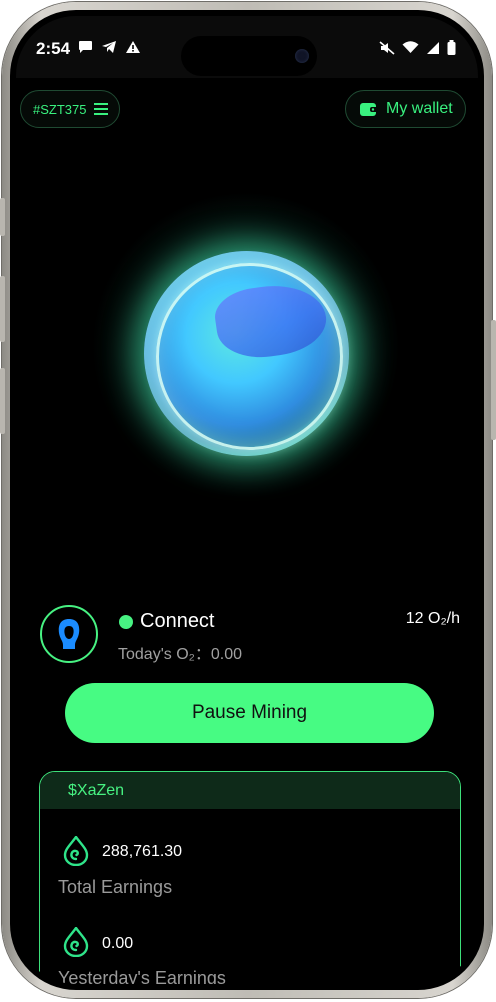 This screenshot has height=1002, width=496. I want to click on yesterday-earnings-label: Yesterday's Earnings, so click(142, 976).